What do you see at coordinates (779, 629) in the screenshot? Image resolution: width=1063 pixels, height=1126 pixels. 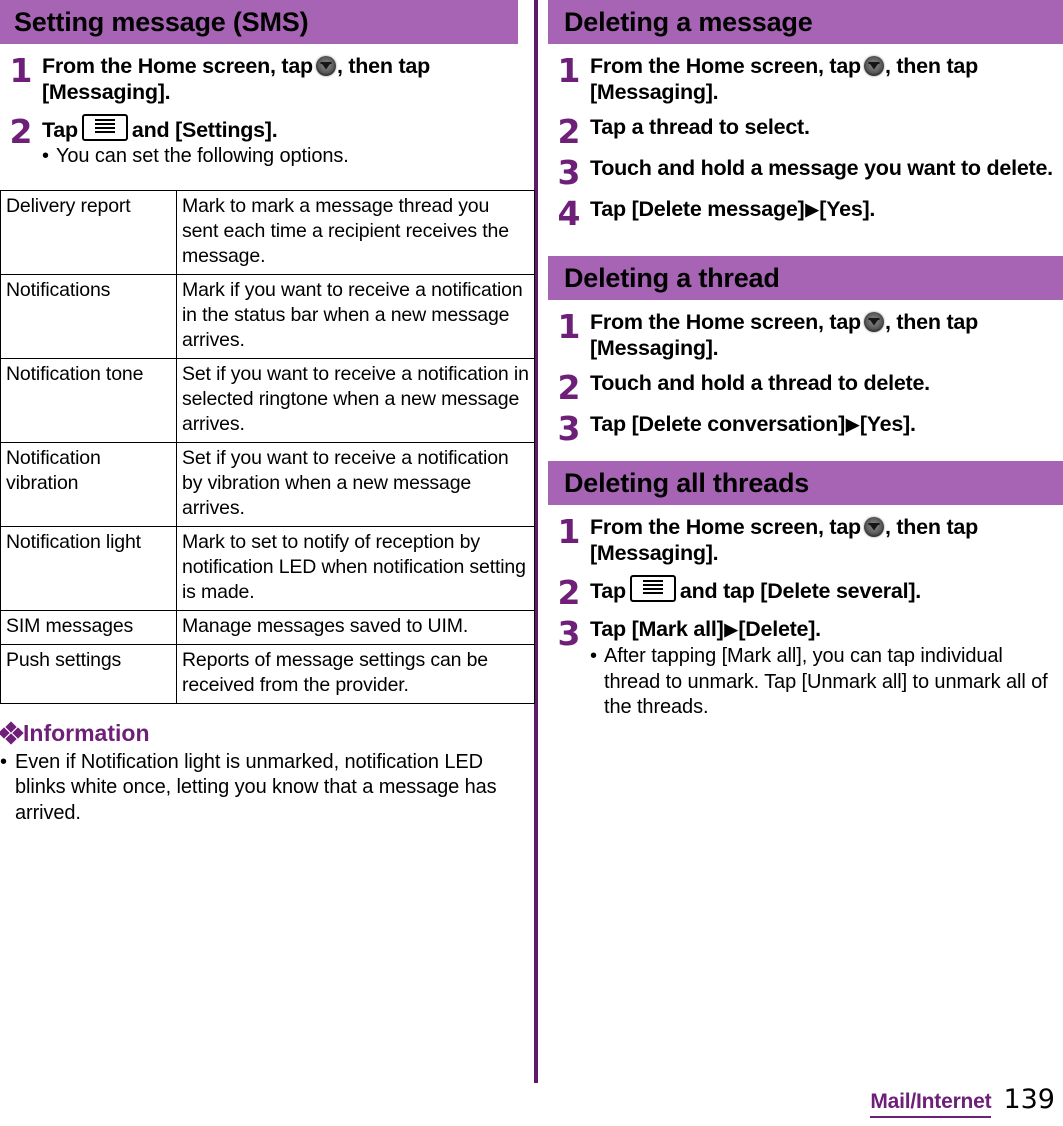 I see `step-text-after: [Delete].` at bounding box center [779, 629].